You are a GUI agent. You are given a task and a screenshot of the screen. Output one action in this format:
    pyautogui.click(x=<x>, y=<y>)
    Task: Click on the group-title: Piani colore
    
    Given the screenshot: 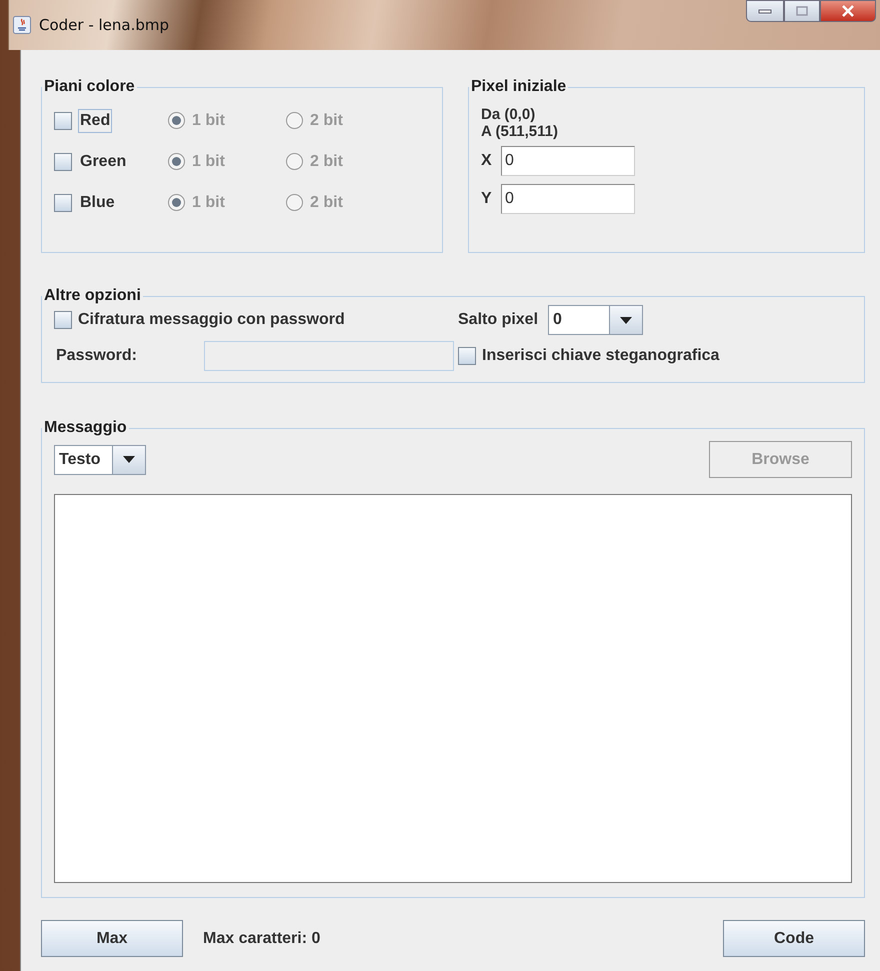 What is the action you would take?
    pyautogui.click(x=89, y=87)
    